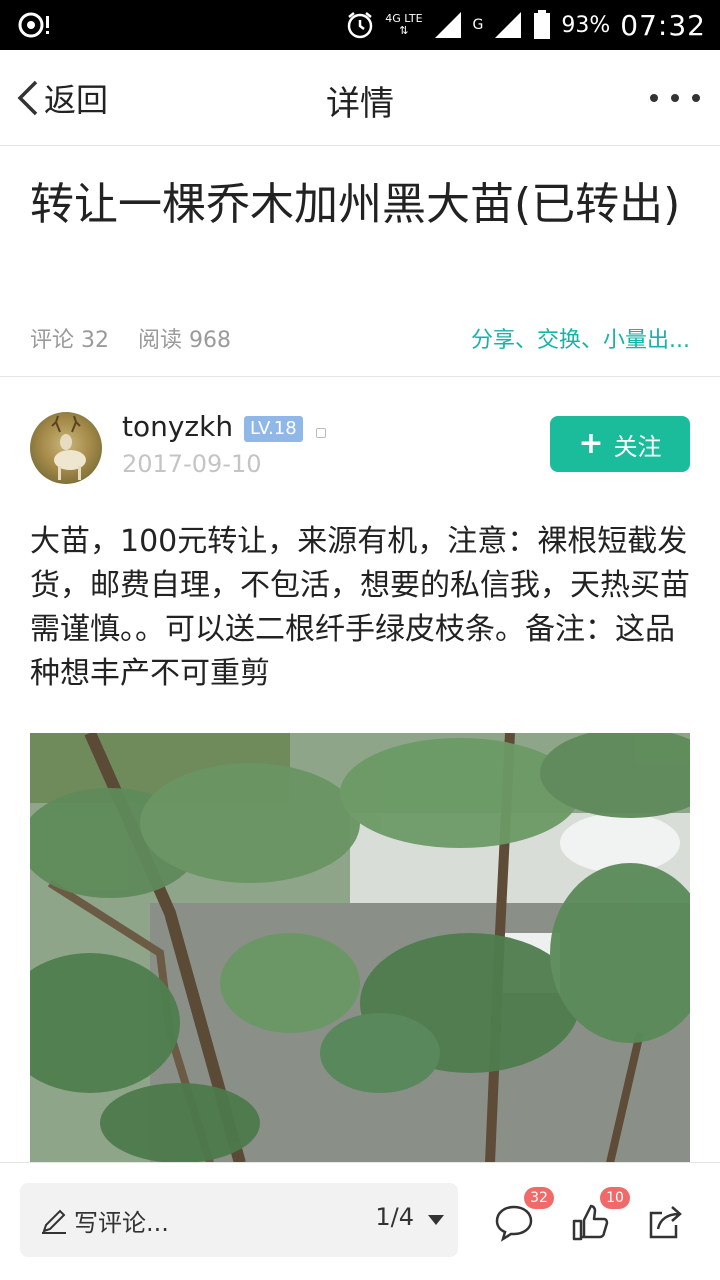  I want to click on follow-label: 关注, so click(637, 446).